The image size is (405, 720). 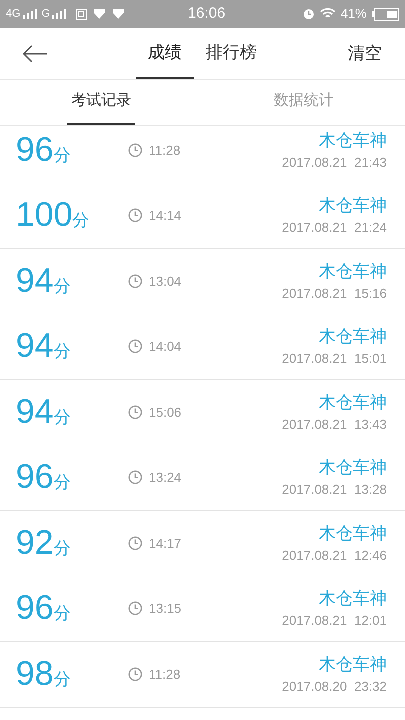 I want to click on tab: 成绩, so click(x=165, y=53).